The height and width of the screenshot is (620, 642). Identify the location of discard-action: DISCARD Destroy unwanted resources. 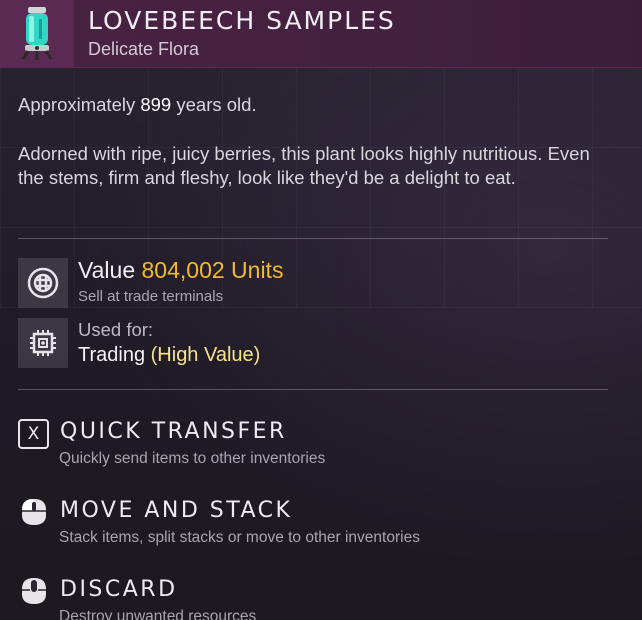
(321, 595).